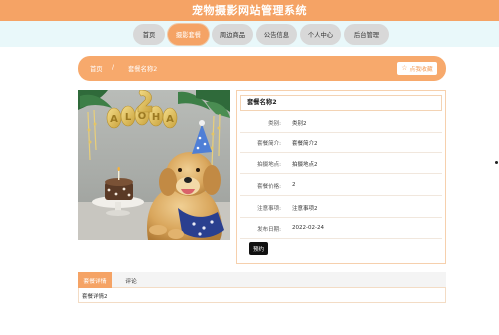  Describe the element at coordinates (149, 34) in the screenshot. I see `nav-item-home: 首页` at that location.